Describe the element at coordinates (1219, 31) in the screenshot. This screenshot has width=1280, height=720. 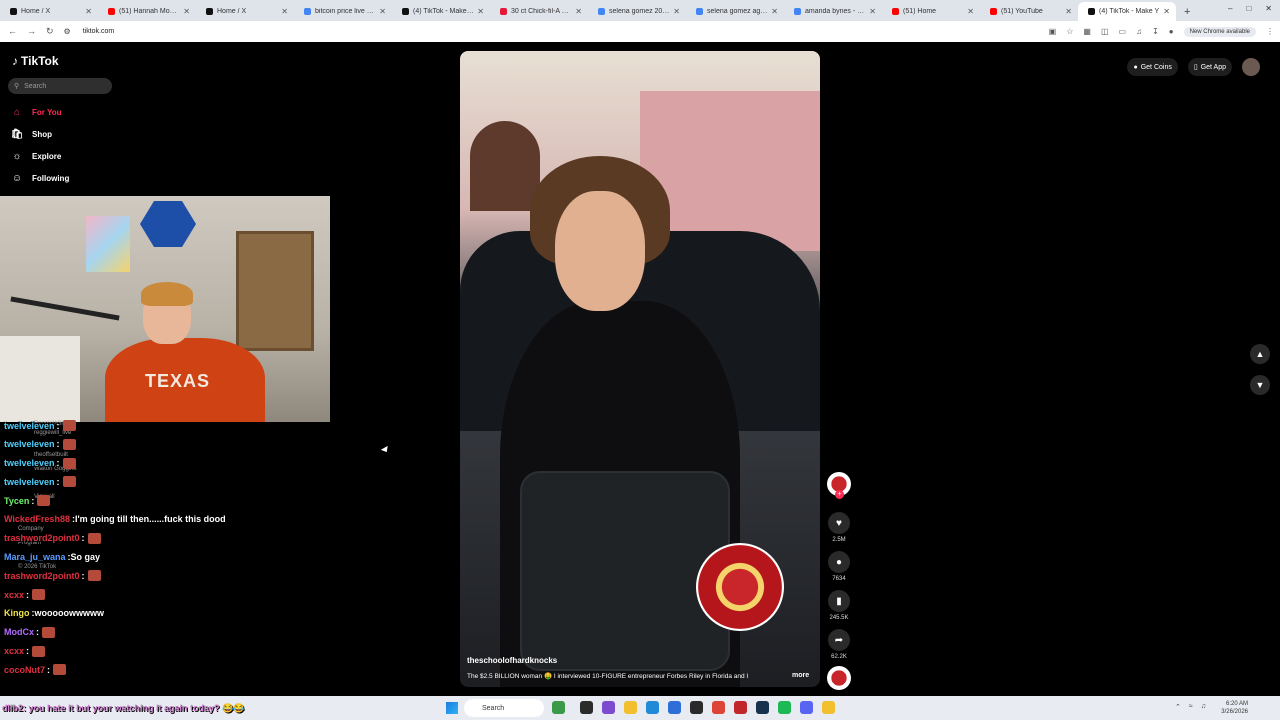
I see `chrome-update-button: New Chrome available` at that location.